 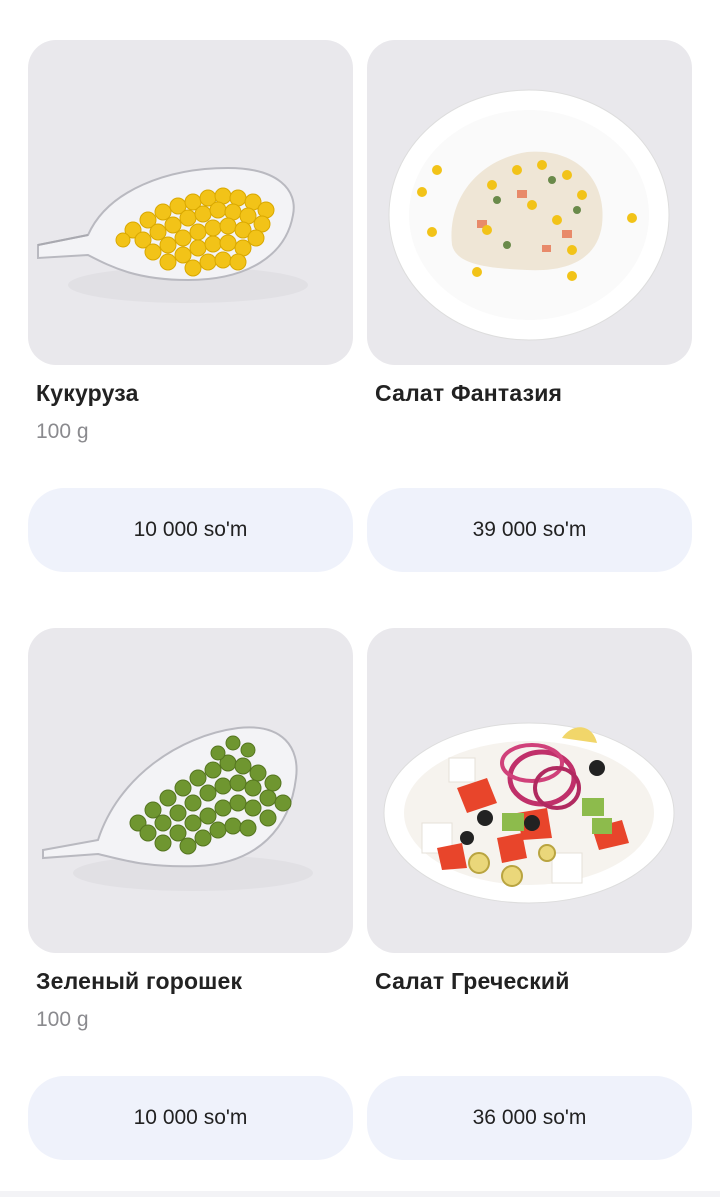 What do you see at coordinates (87, 393) in the screenshot?
I see `product-name: Кукуруза` at bounding box center [87, 393].